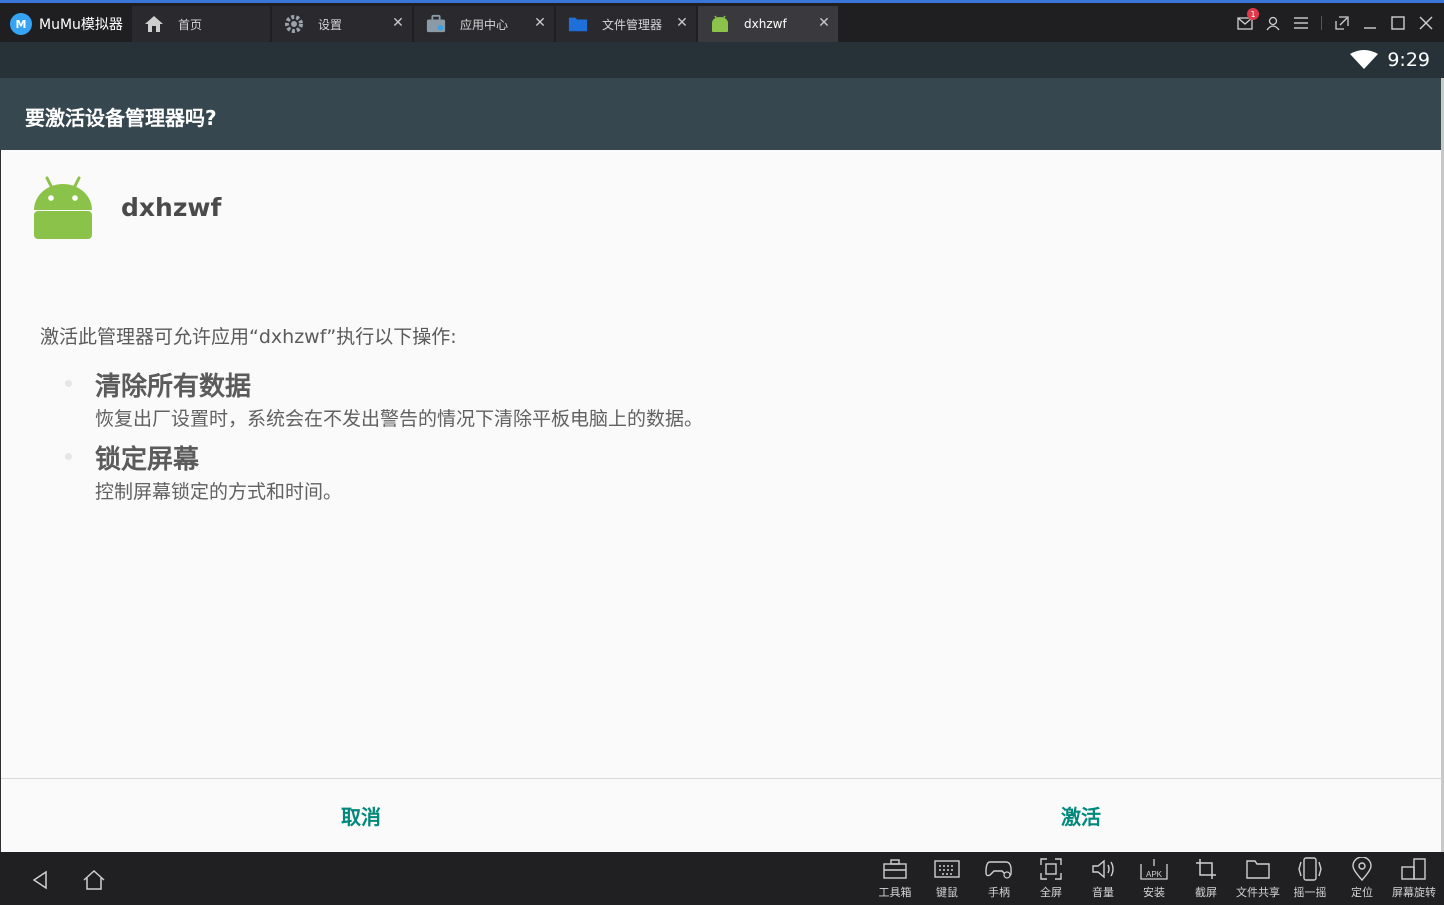 The height and width of the screenshot is (905, 1444). I want to click on screenshot-button: 截屏, so click(1206, 880).